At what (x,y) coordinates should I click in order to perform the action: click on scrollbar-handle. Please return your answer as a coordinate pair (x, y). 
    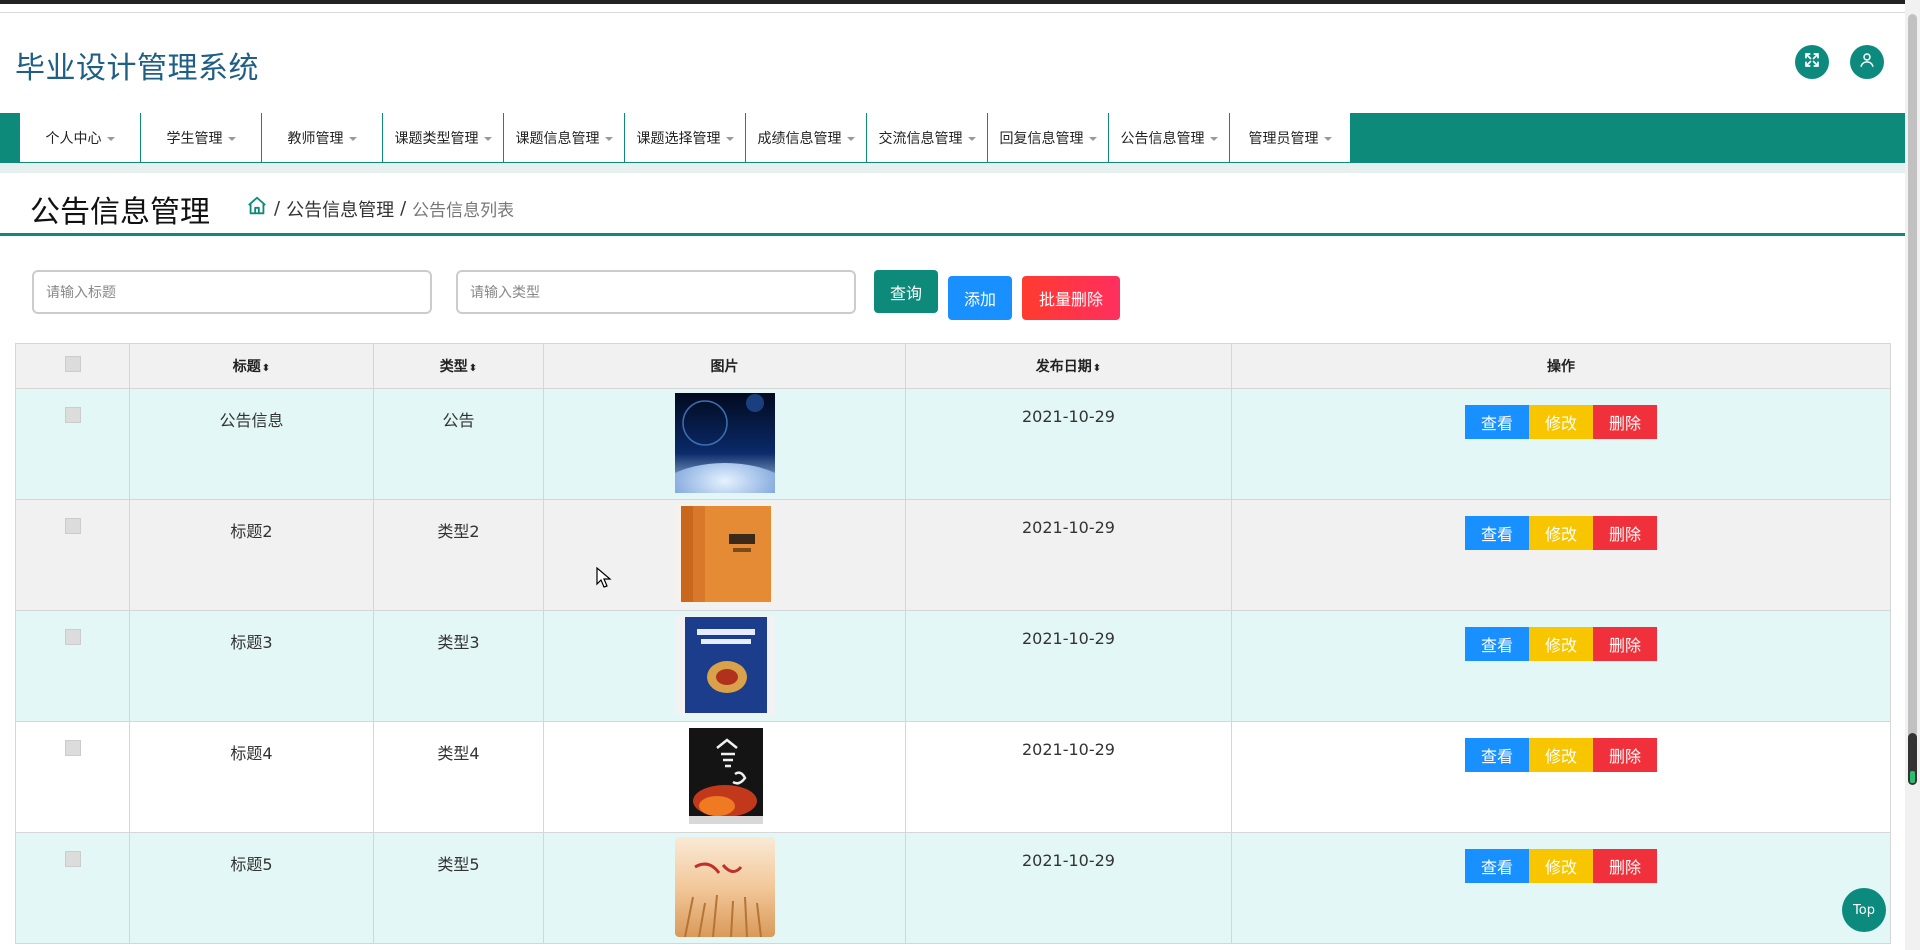
    Looking at the image, I should click on (1912, 759).